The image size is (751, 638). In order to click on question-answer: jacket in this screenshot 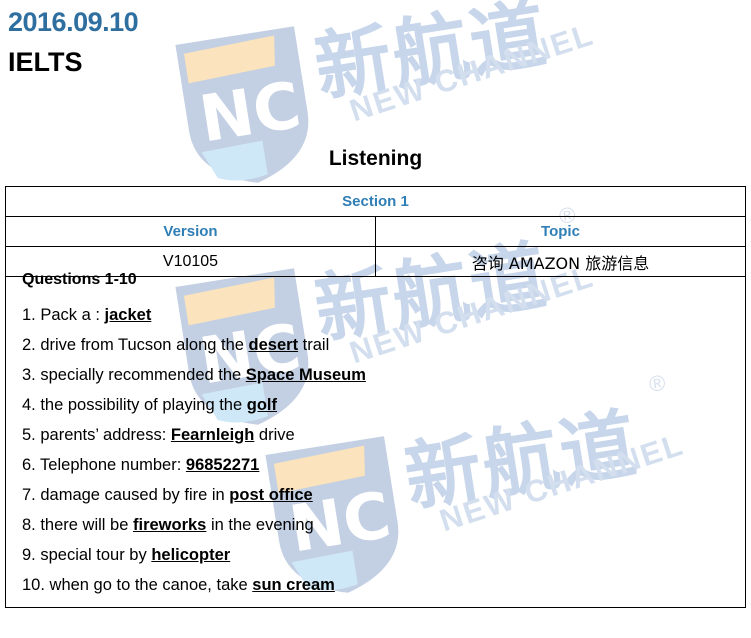, I will do `click(128, 315)`.